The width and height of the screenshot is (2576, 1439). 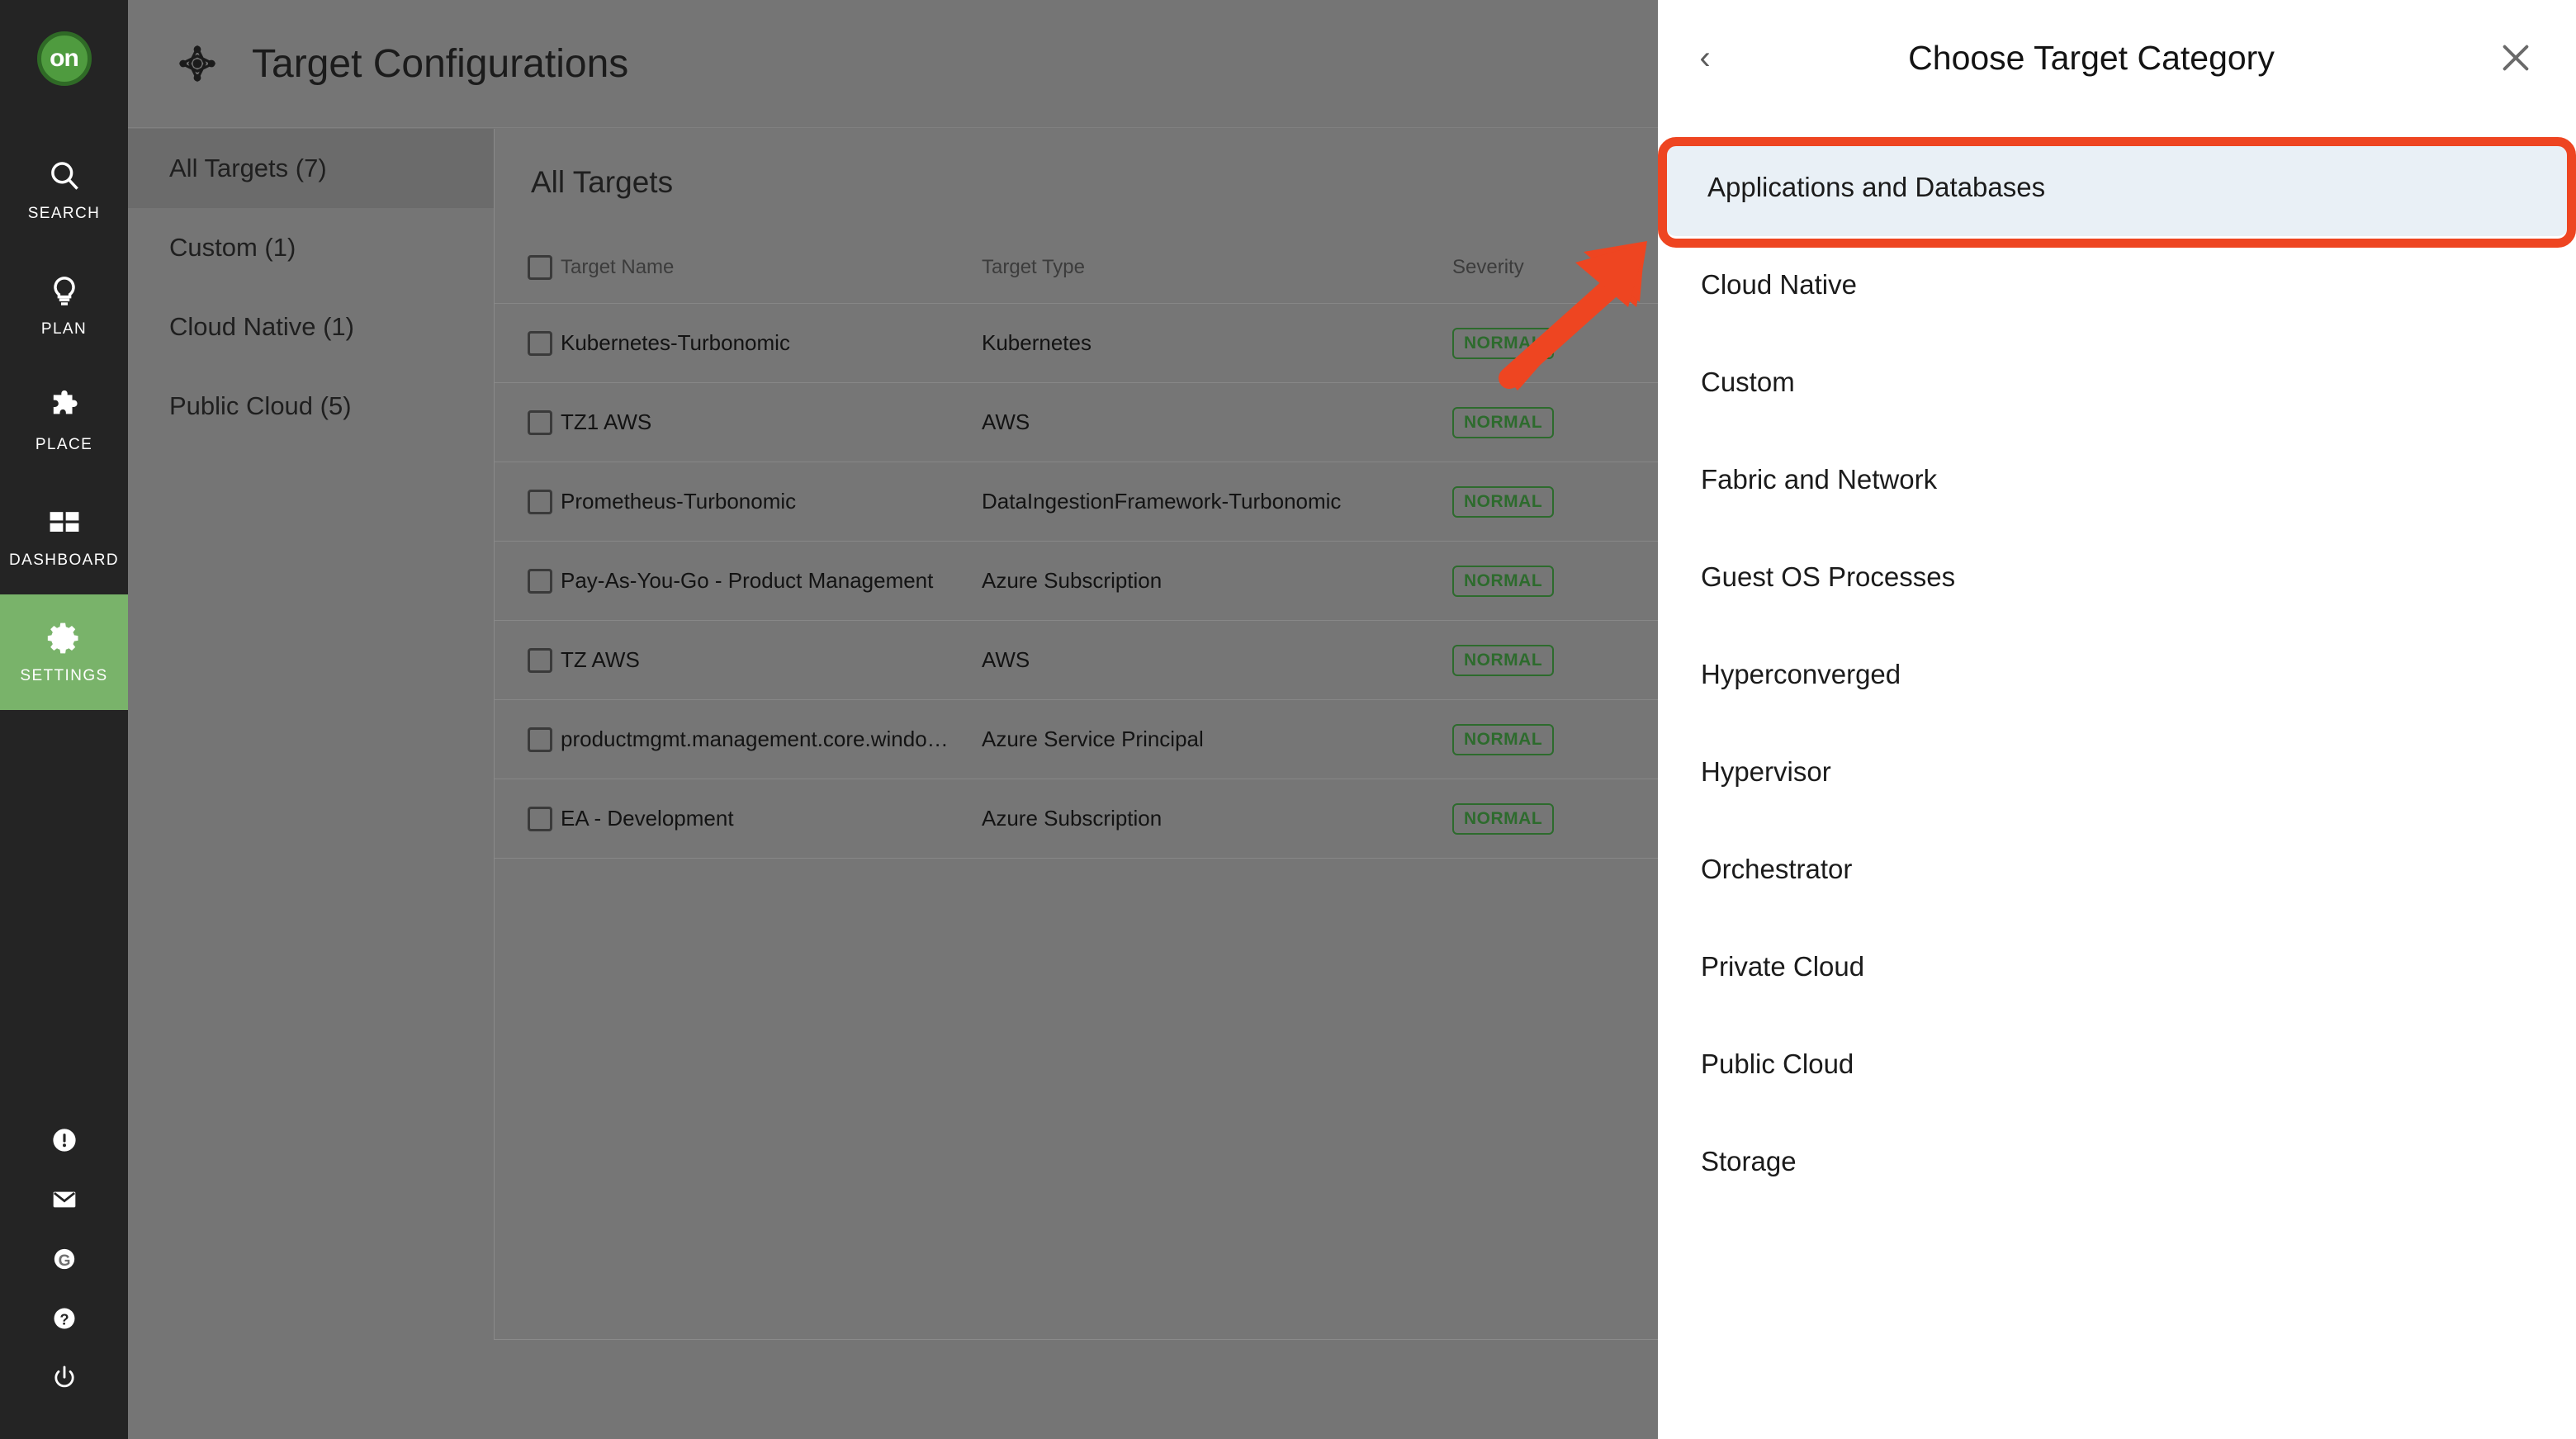 What do you see at coordinates (893, 64) in the screenshot?
I see `page-header: Target Configurations` at bounding box center [893, 64].